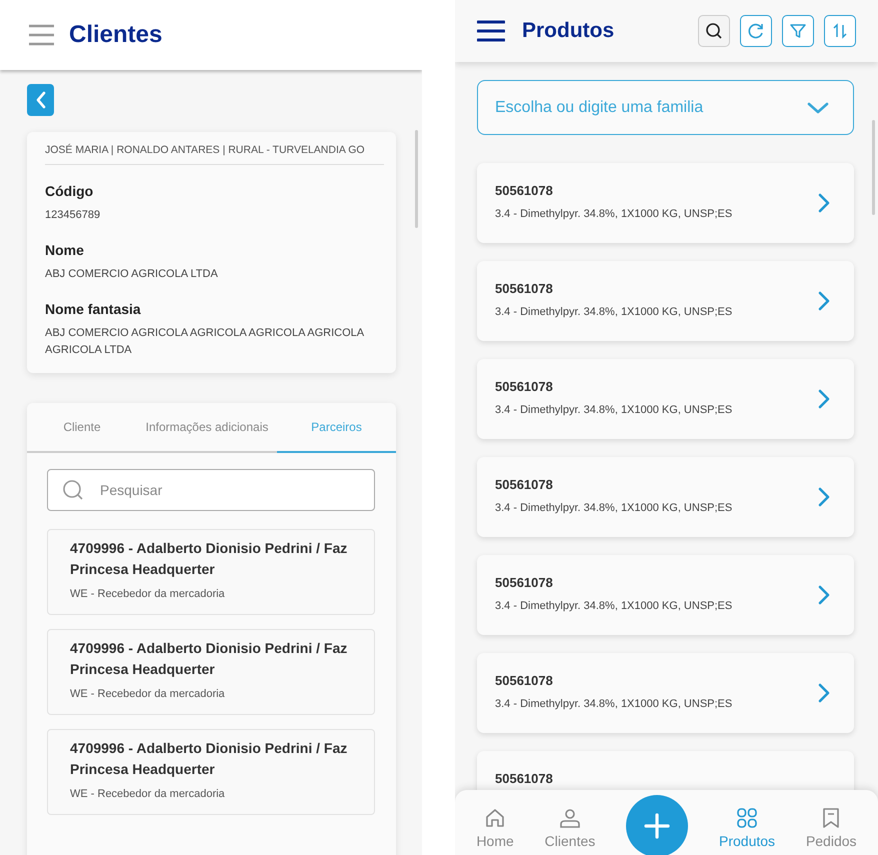 The width and height of the screenshot is (878, 855). What do you see at coordinates (115, 35) in the screenshot?
I see `page-title: Clientes` at bounding box center [115, 35].